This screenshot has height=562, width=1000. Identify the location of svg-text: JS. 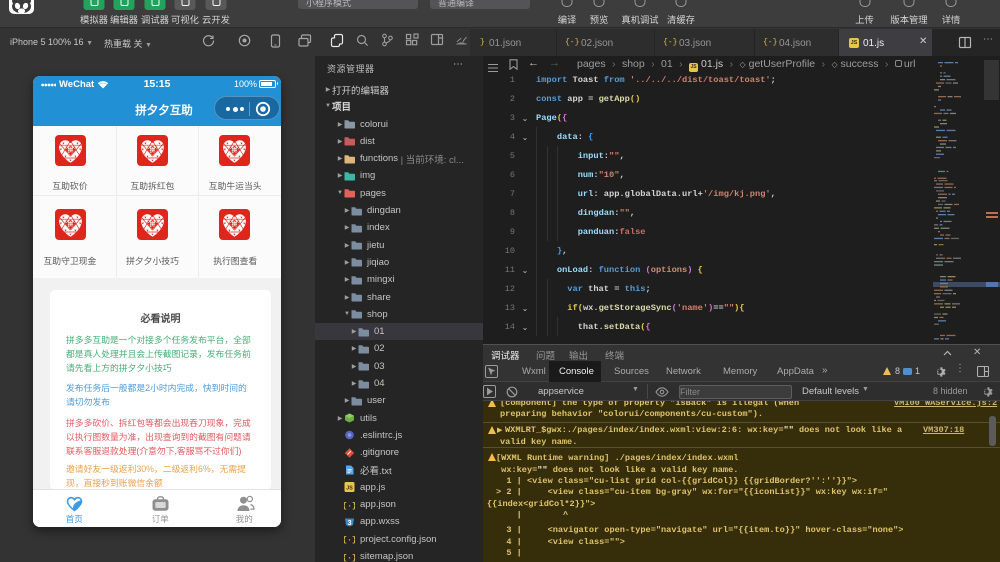
(349, 489).